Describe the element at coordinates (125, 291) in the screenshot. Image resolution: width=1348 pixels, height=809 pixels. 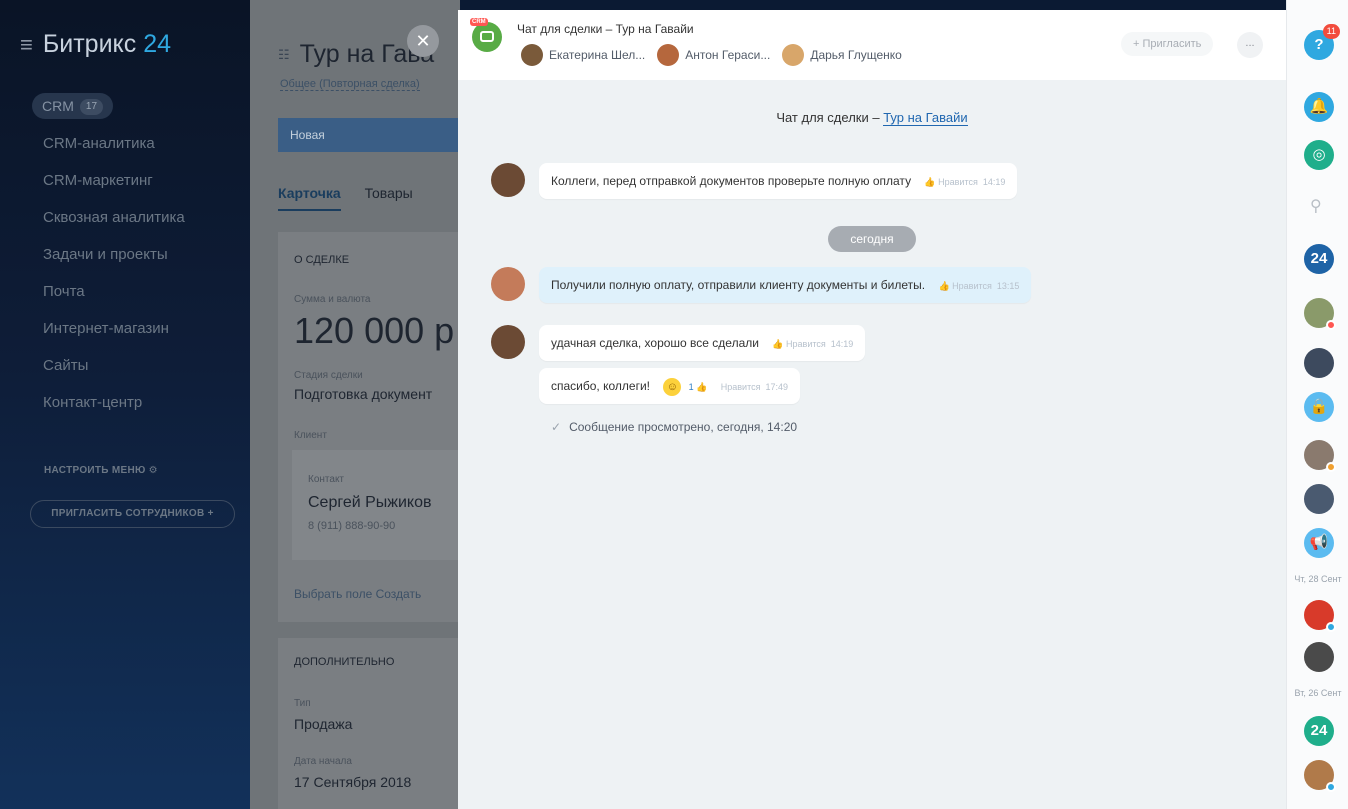
I see `sidebar-item-mail: Почта` at that location.